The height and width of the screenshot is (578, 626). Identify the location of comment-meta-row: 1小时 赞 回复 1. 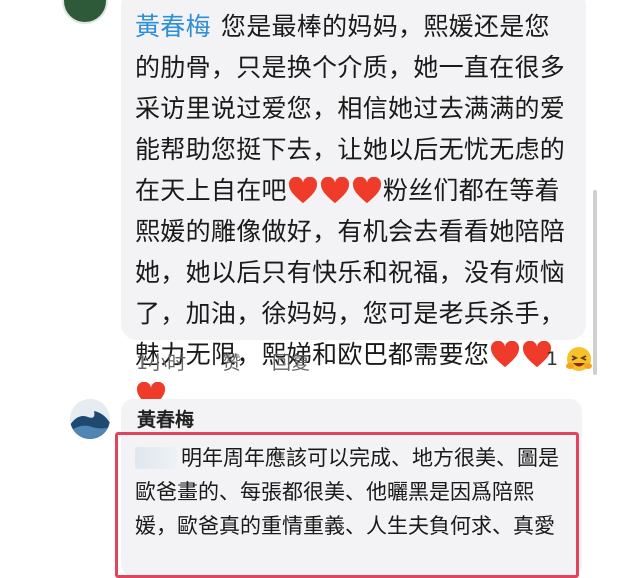
(366, 362).